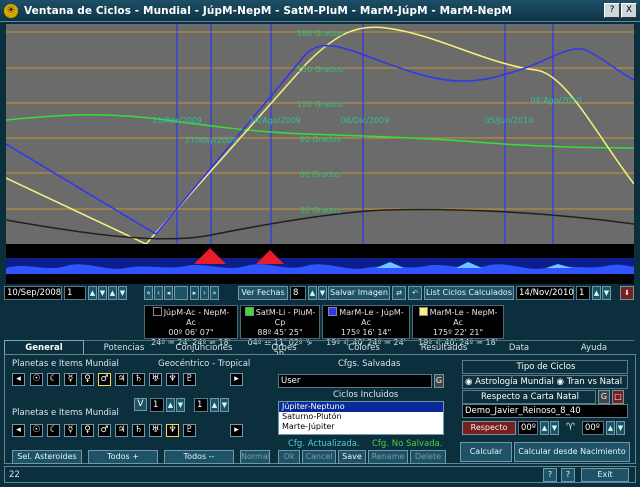  I want to click on next-button: ›, so click(204, 293).